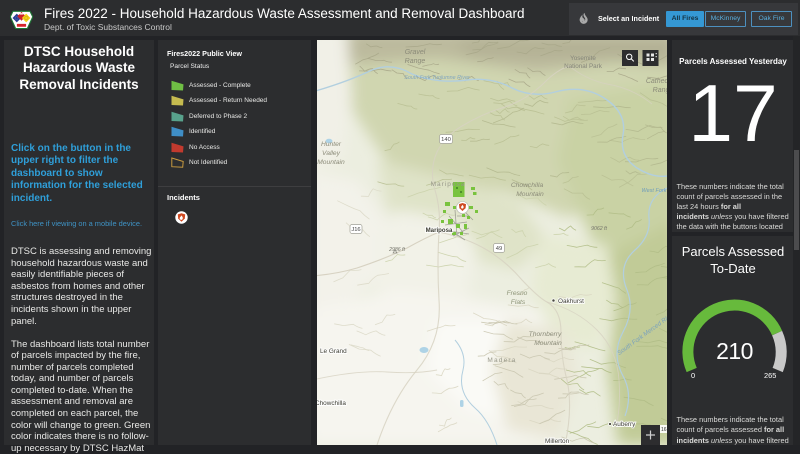 The image size is (800, 454). Describe the element at coordinates (499, 249) in the screenshot. I see `svg-text: 49` at that location.